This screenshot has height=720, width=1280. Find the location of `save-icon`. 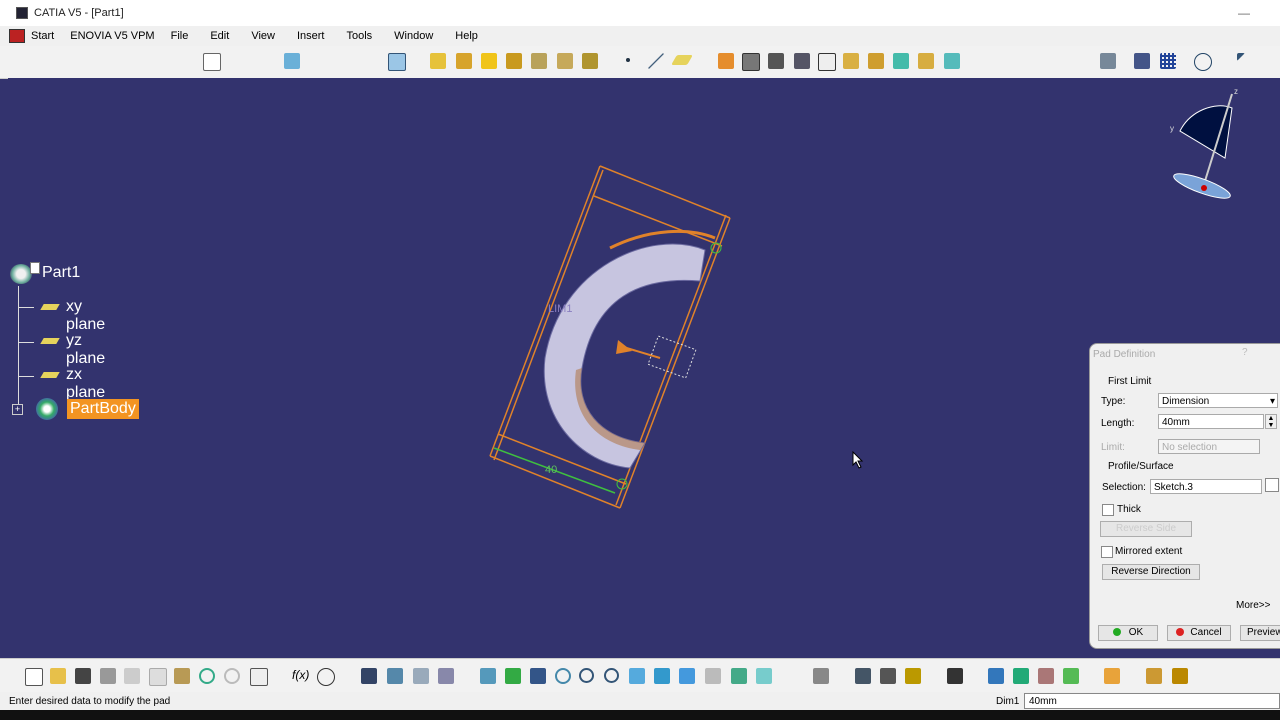

save-icon is located at coordinates (83, 676).